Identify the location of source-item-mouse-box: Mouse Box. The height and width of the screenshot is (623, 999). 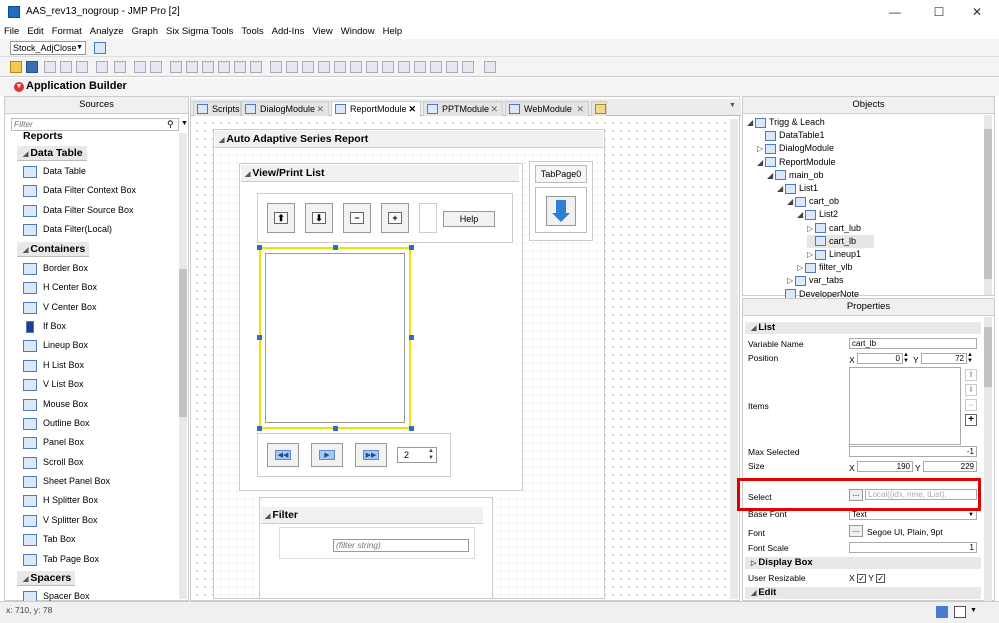
(55, 404).